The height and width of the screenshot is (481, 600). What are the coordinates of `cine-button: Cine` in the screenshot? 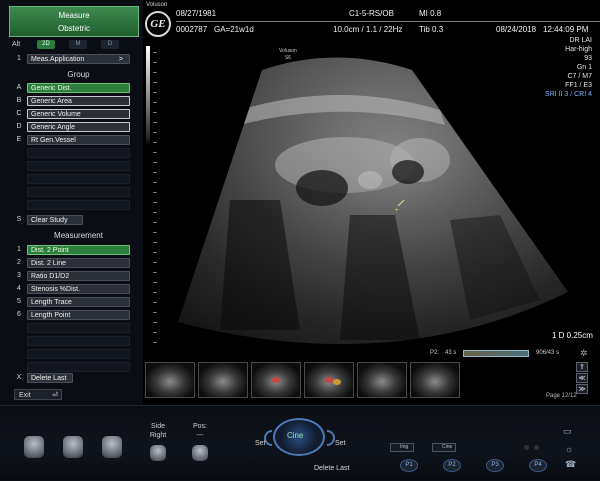 It's located at (444, 447).